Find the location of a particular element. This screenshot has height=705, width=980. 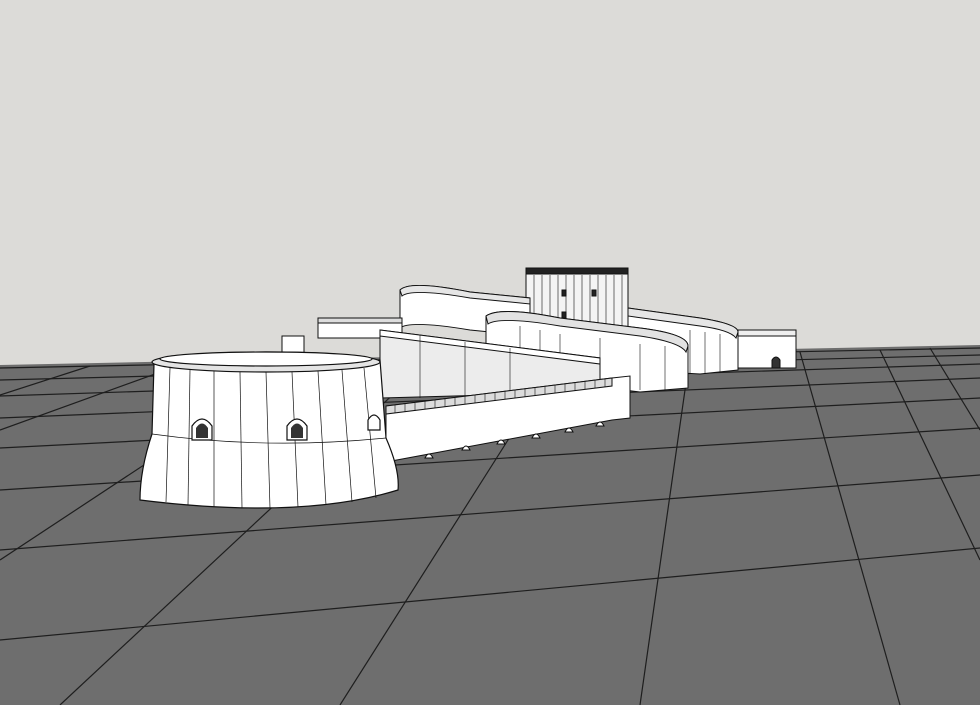

far-wall-right is located at coordinates (767, 349).